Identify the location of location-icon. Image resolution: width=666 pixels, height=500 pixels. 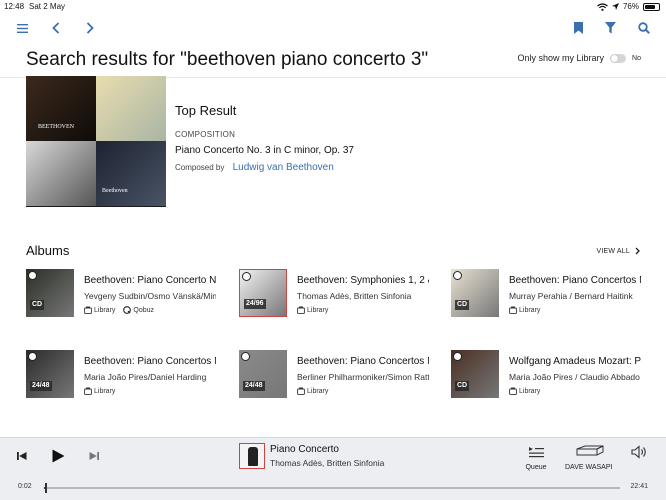
(615, 6).